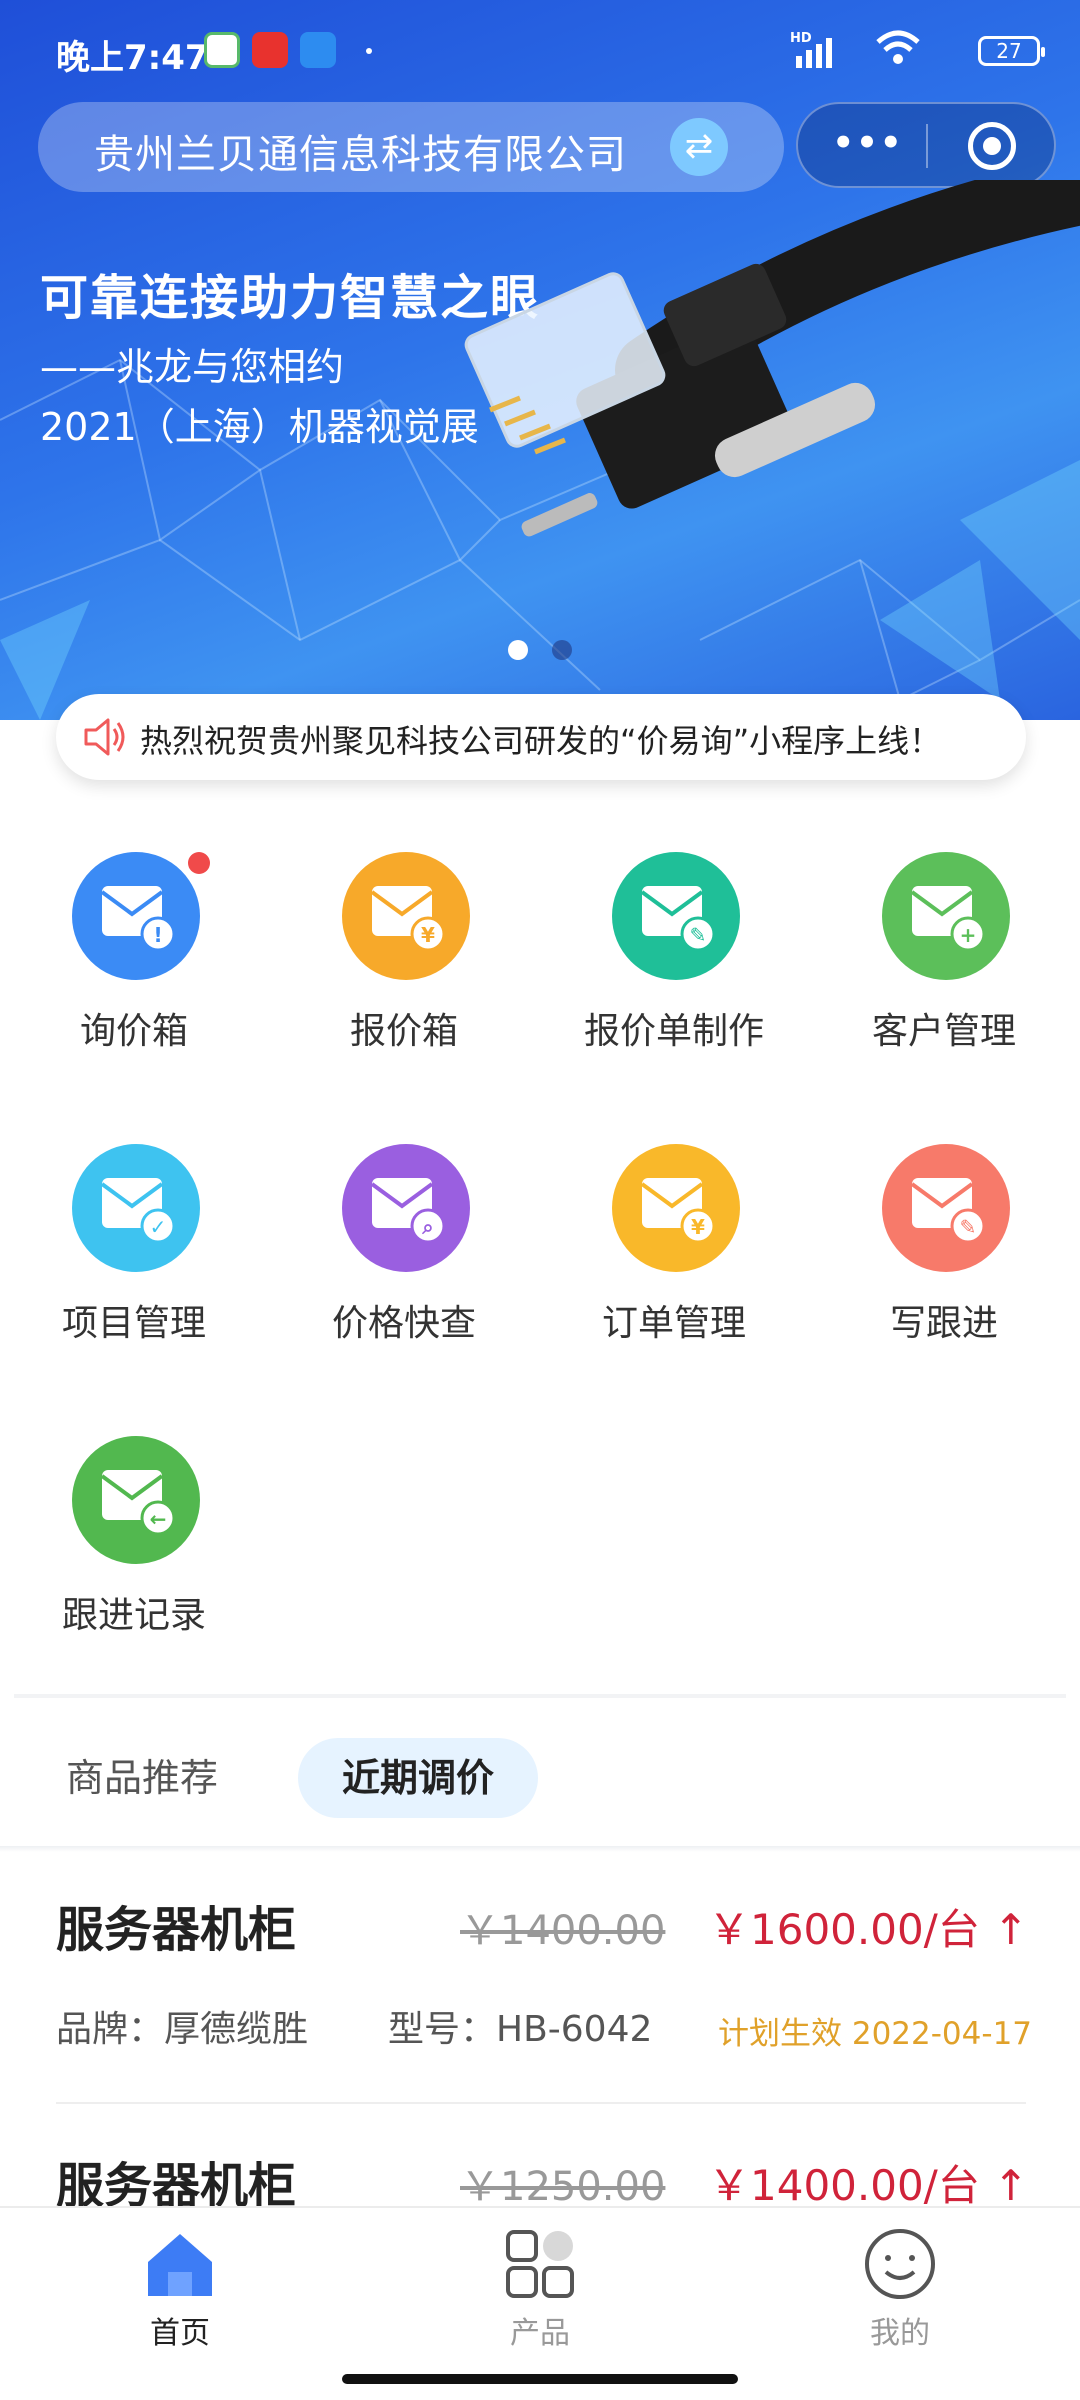 The image size is (1080, 2400). Describe the element at coordinates (182, 2029) in the screenshot. I see `product-brand: 品牌：厚德缆胜` at that location.